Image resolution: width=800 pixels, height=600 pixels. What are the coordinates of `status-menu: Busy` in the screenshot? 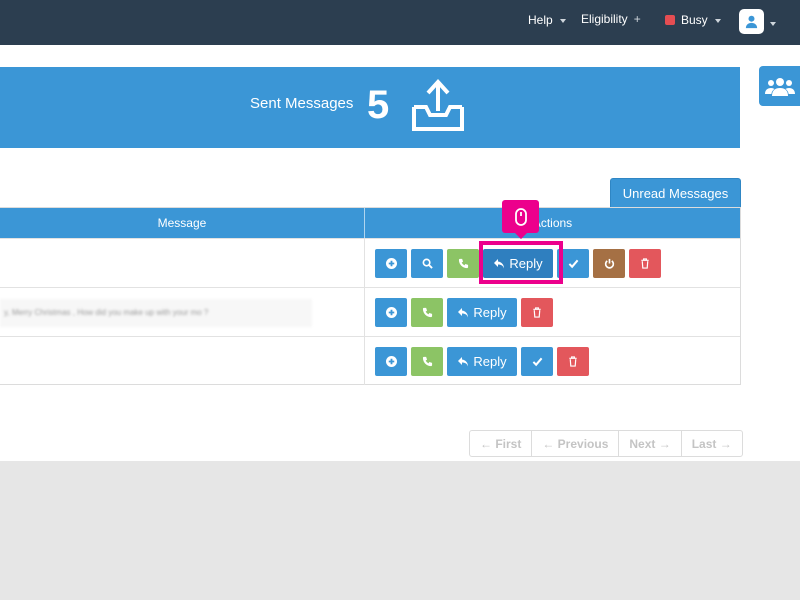 It's located at (693, 20).